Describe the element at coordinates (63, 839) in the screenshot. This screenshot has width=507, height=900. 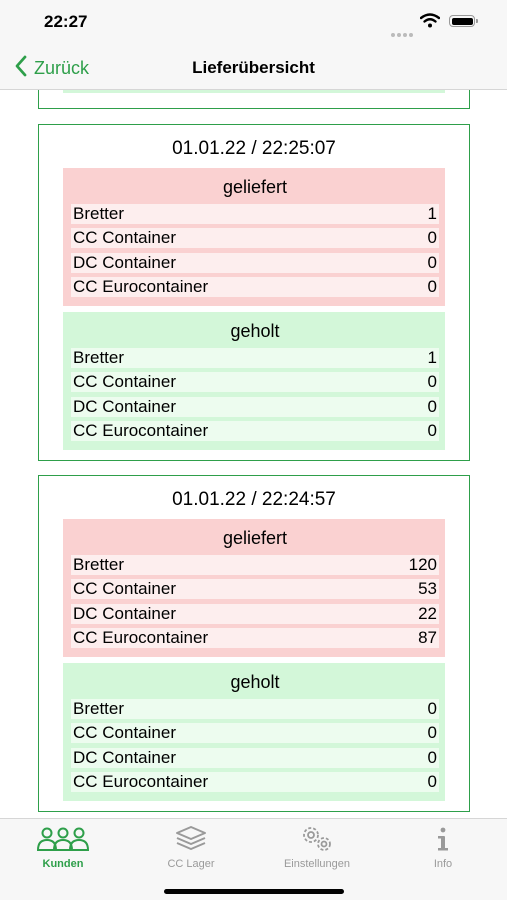
I see `people-icon` at that location.